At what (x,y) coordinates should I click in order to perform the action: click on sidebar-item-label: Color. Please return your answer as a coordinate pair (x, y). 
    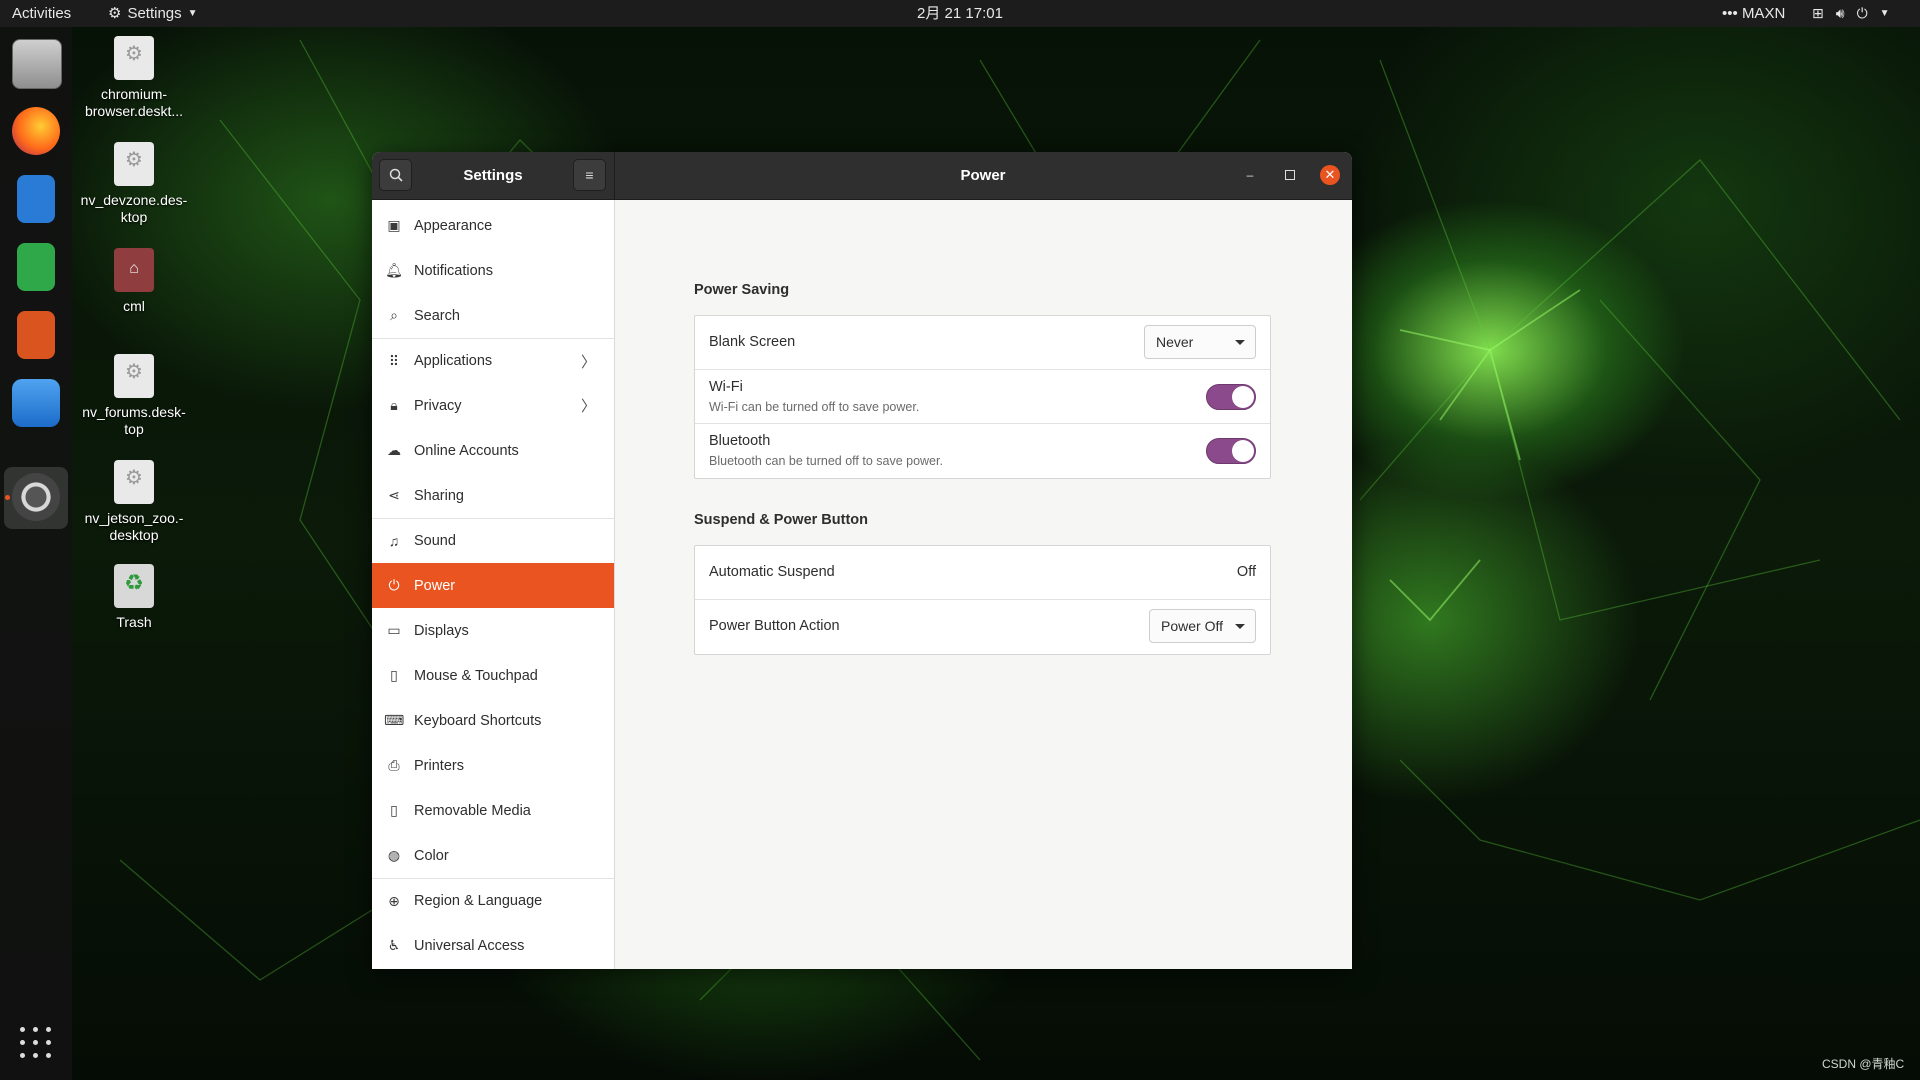
    Looking at the image, I should click on (431, 855).